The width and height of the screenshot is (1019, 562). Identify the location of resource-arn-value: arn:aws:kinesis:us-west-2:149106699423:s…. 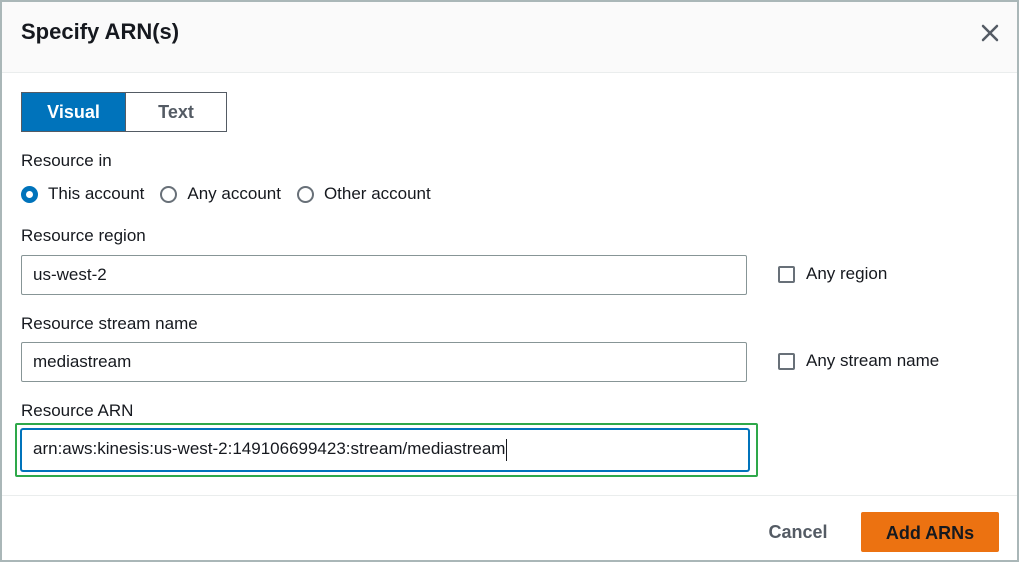
(269, 448).